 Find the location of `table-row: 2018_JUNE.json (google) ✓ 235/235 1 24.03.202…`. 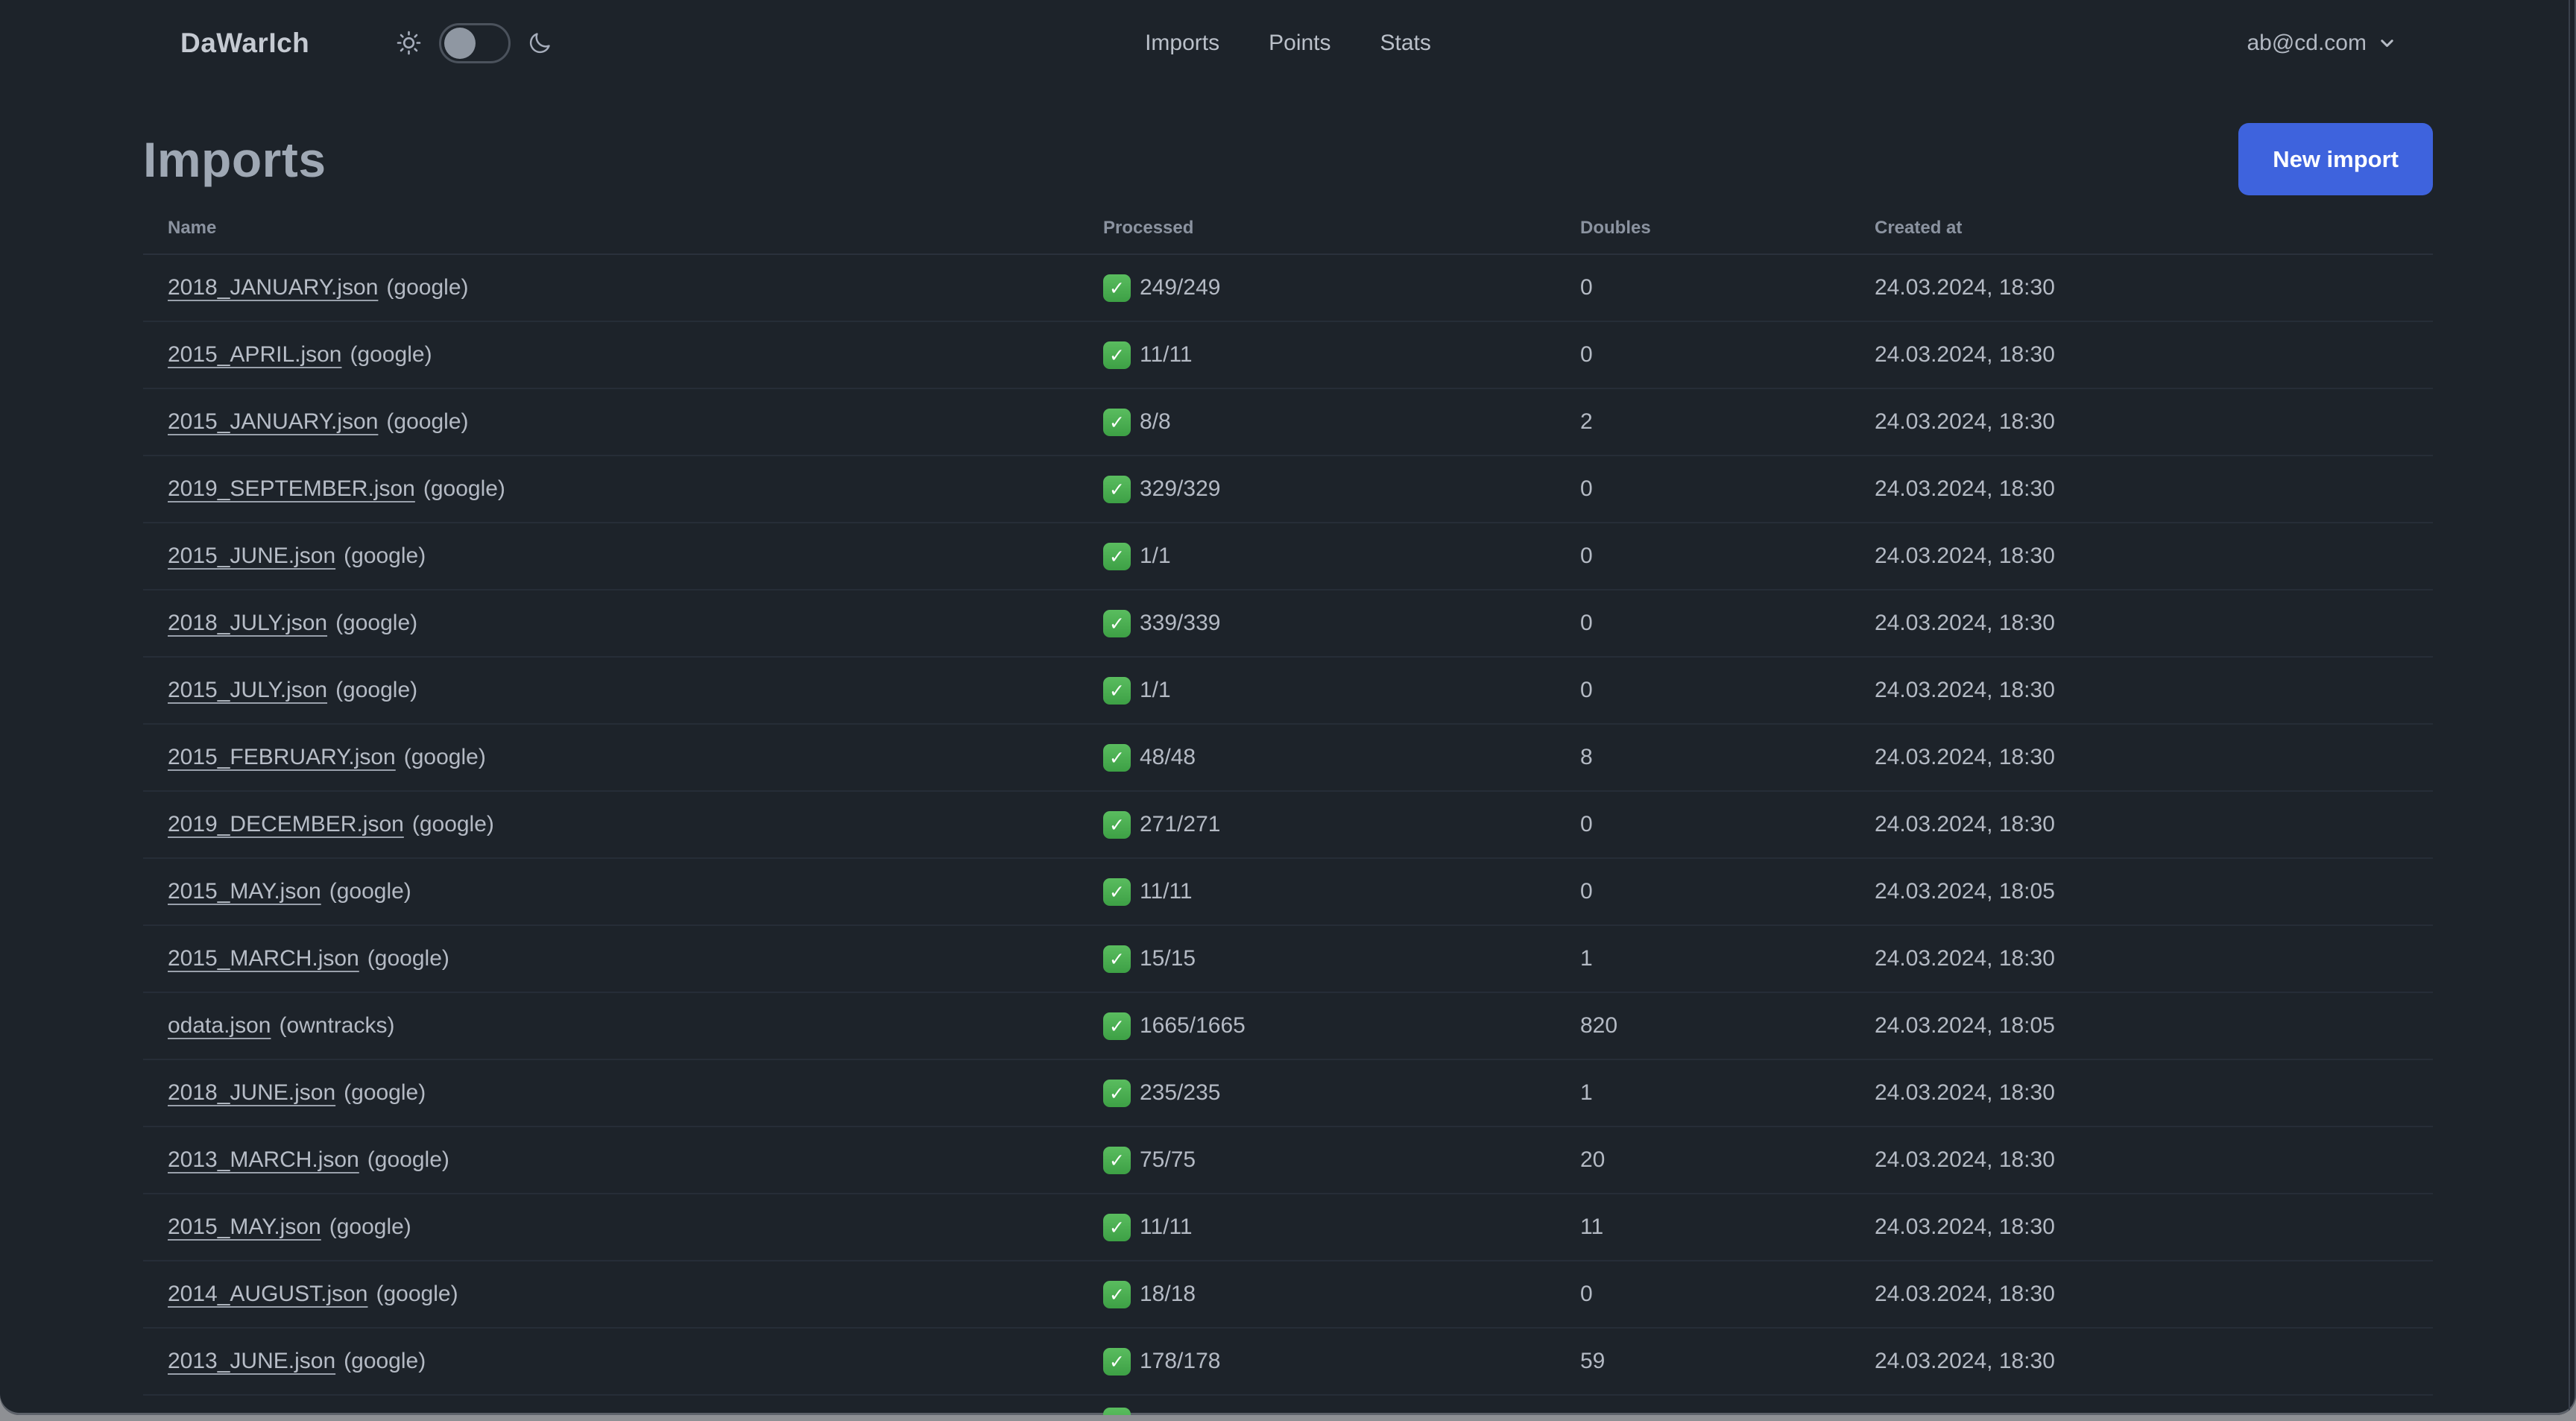

table-row: 2018_JUNE.json (google) ✓ 235/235 1 24.03.202… is located at coordinates (1288, 1093).